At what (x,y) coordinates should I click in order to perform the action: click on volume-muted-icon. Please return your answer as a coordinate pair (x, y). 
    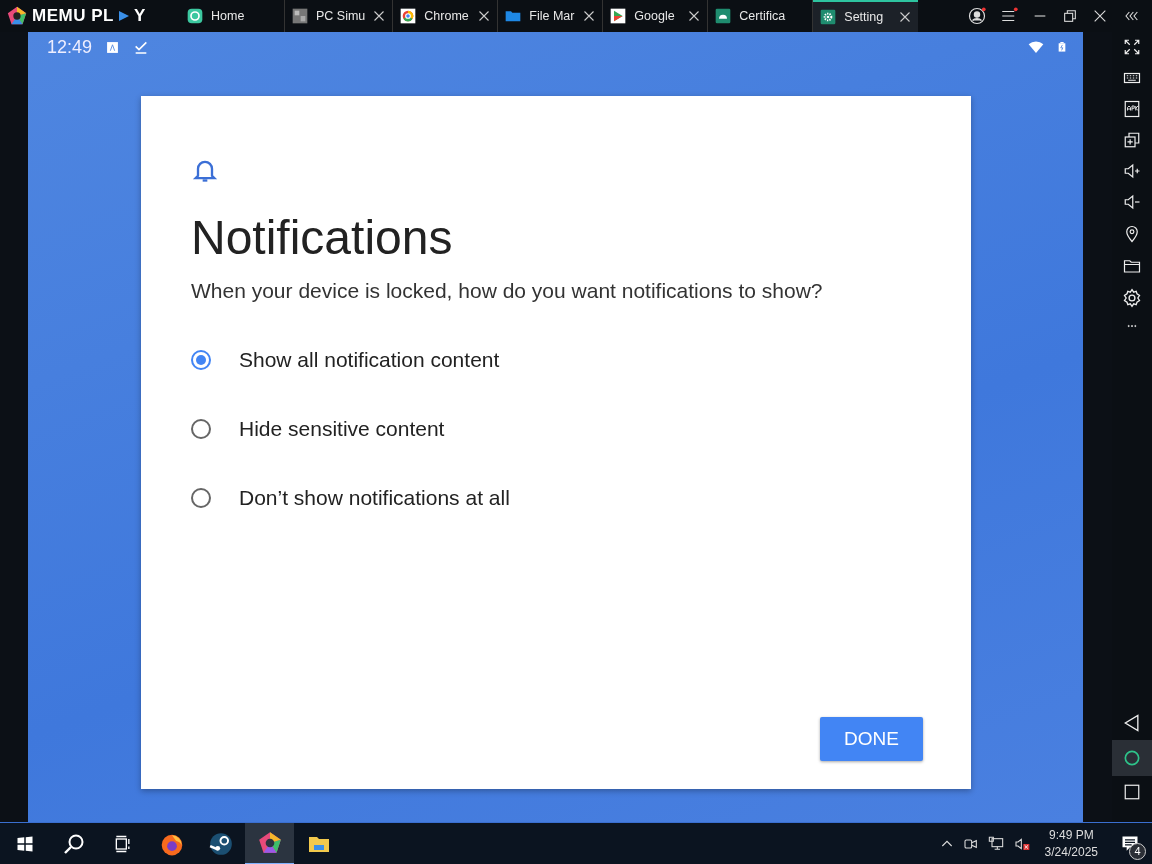
    Looking at the image, I should click on (1021, 843).